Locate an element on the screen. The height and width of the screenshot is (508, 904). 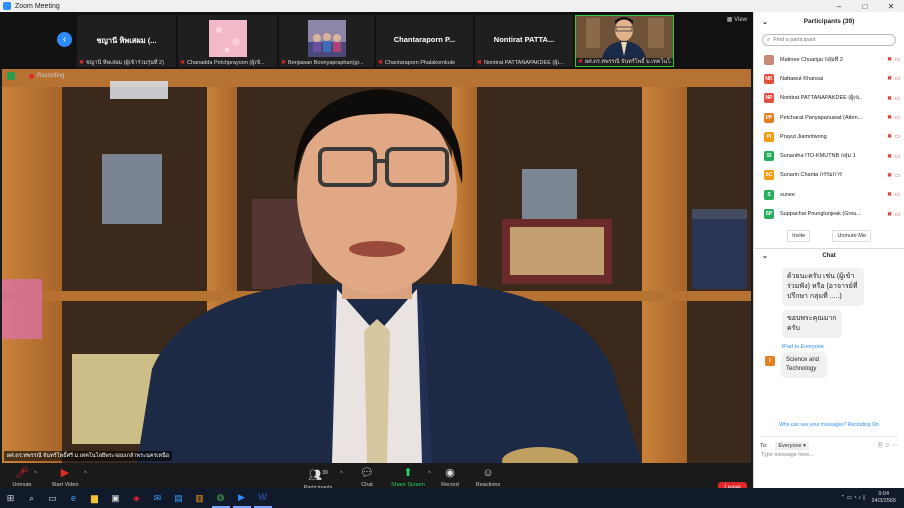
audio-options-caret: ^ is located at coordinates (35, 474).